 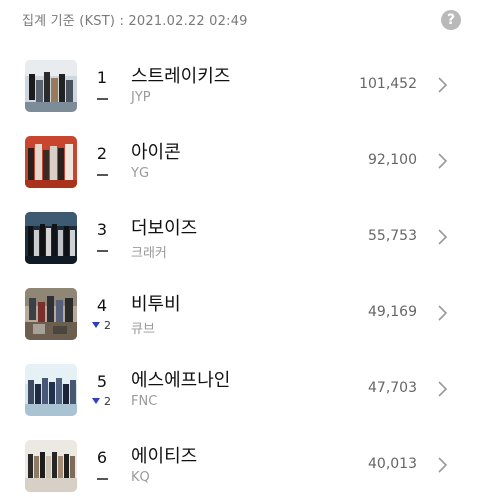 What do you see at coordinates (102, 381) in the screenshot?
I see `rank-number: 5` at bounding box center [102, 381].